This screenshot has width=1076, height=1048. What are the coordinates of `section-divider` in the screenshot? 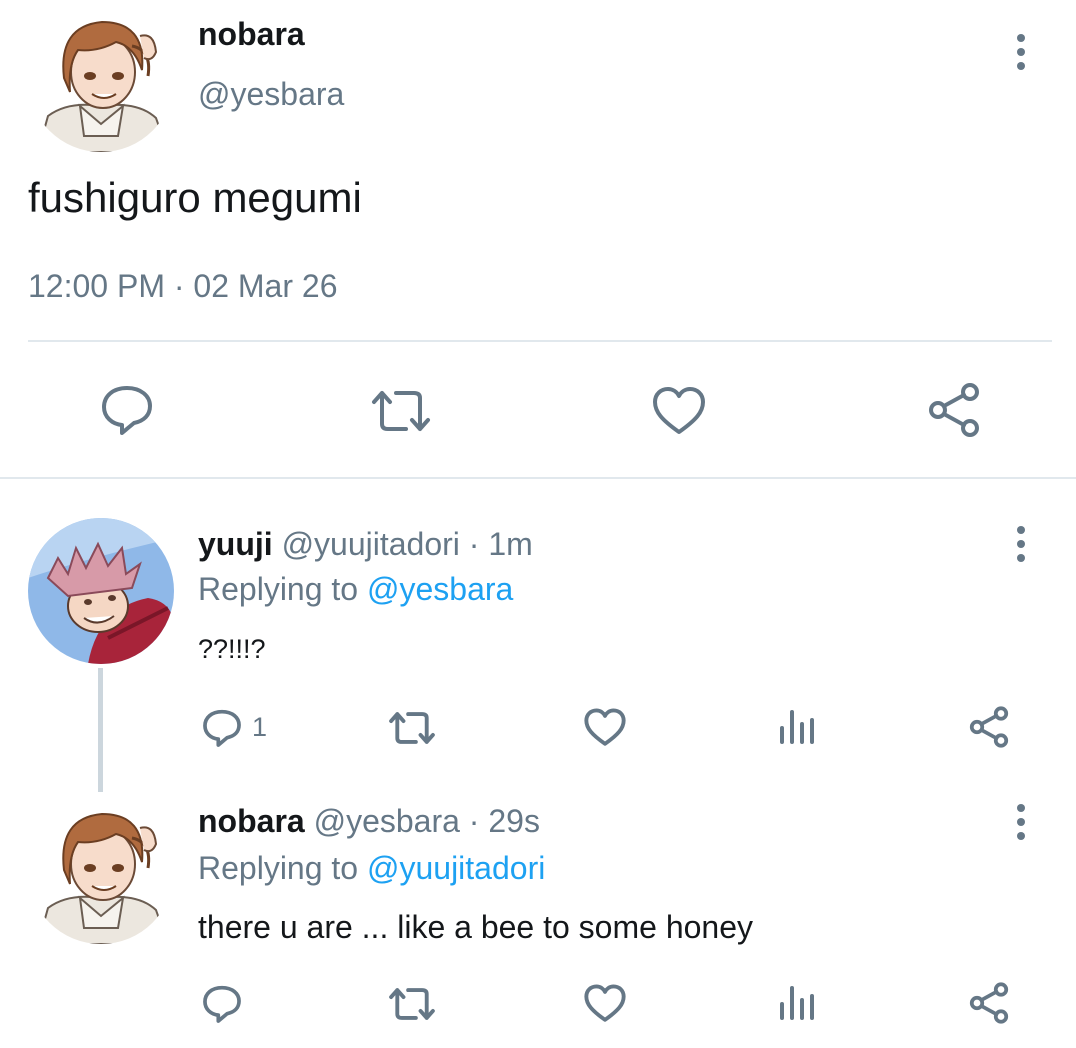 It's located at (538, 478).